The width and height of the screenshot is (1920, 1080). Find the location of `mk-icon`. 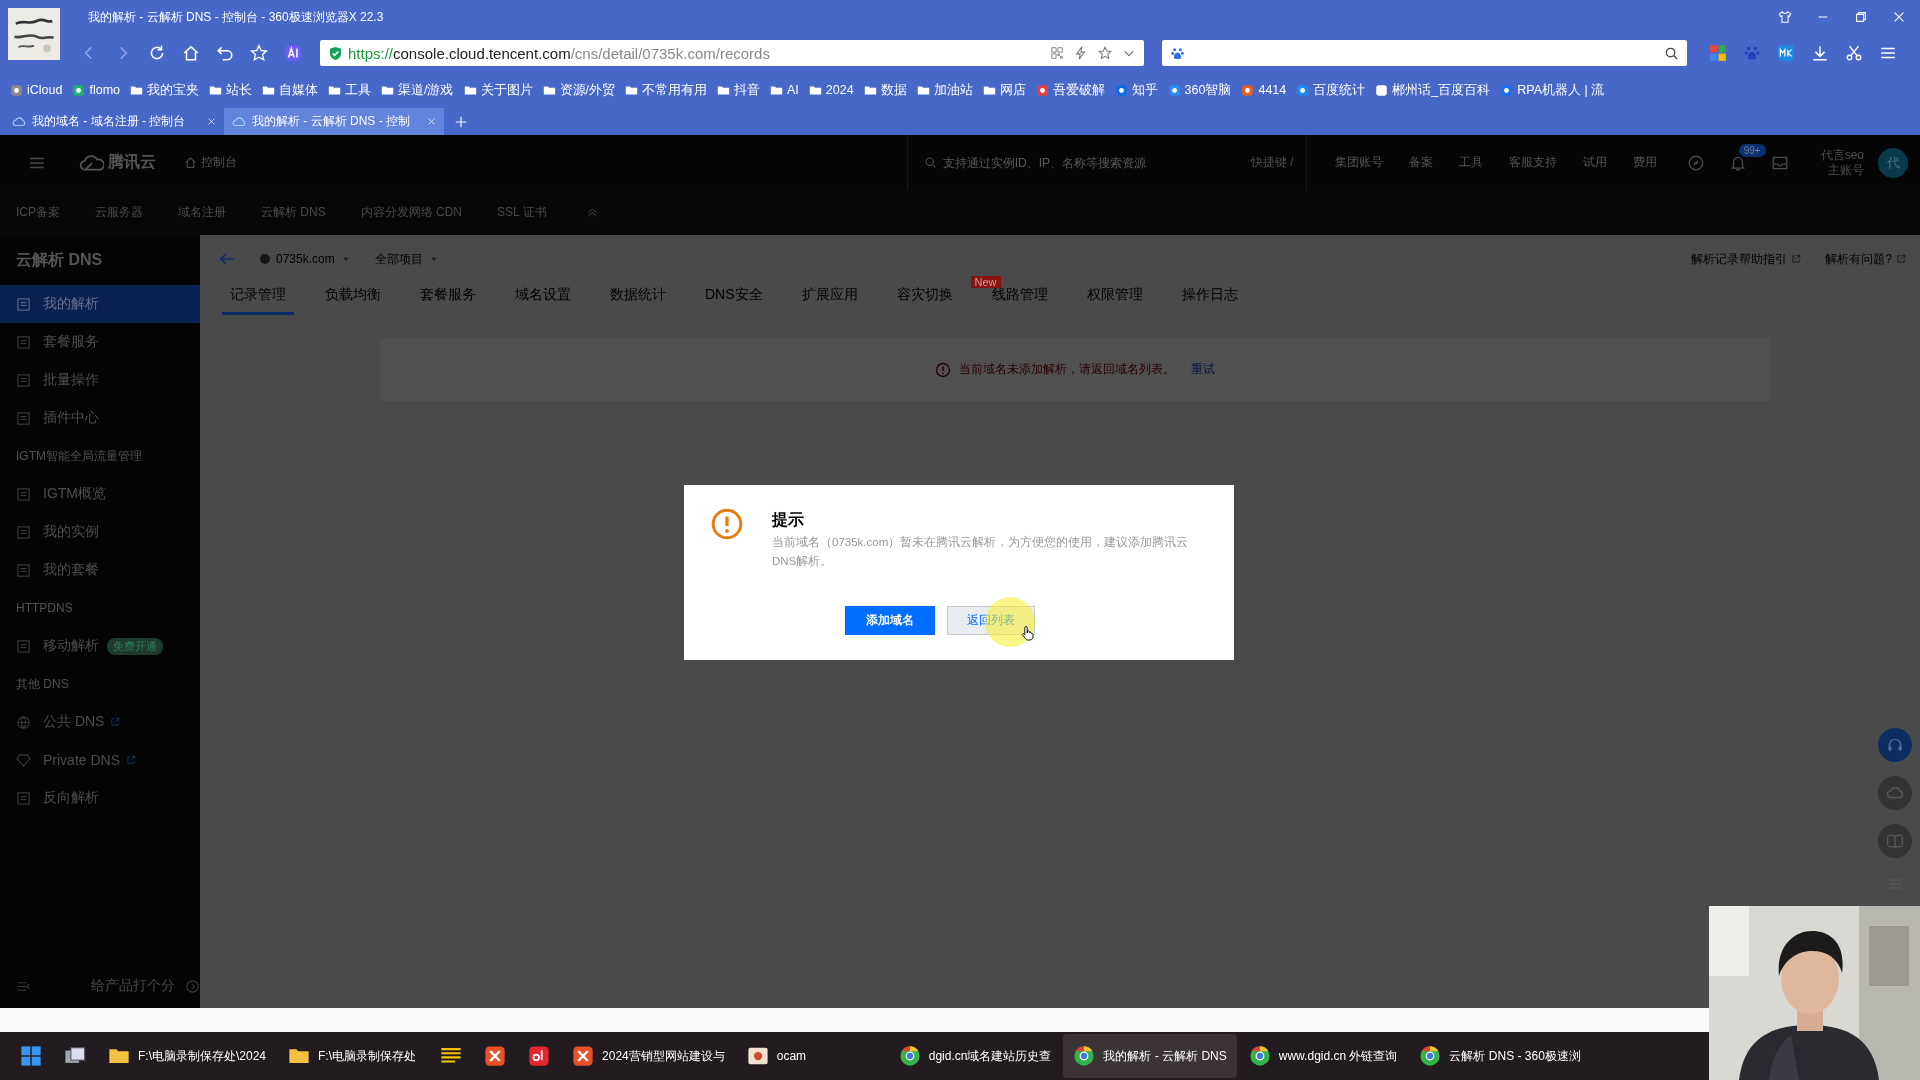

mk-icon is located at coordinates (1786, 53).